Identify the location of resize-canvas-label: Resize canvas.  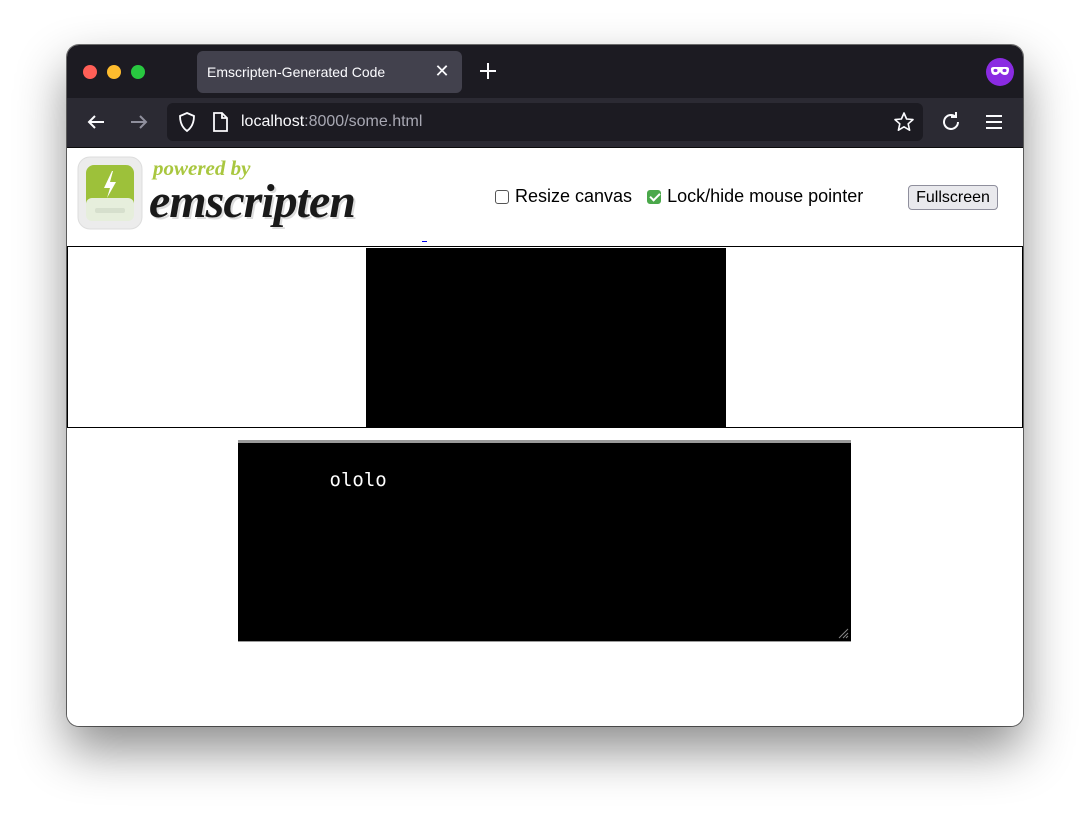
(574, 196).